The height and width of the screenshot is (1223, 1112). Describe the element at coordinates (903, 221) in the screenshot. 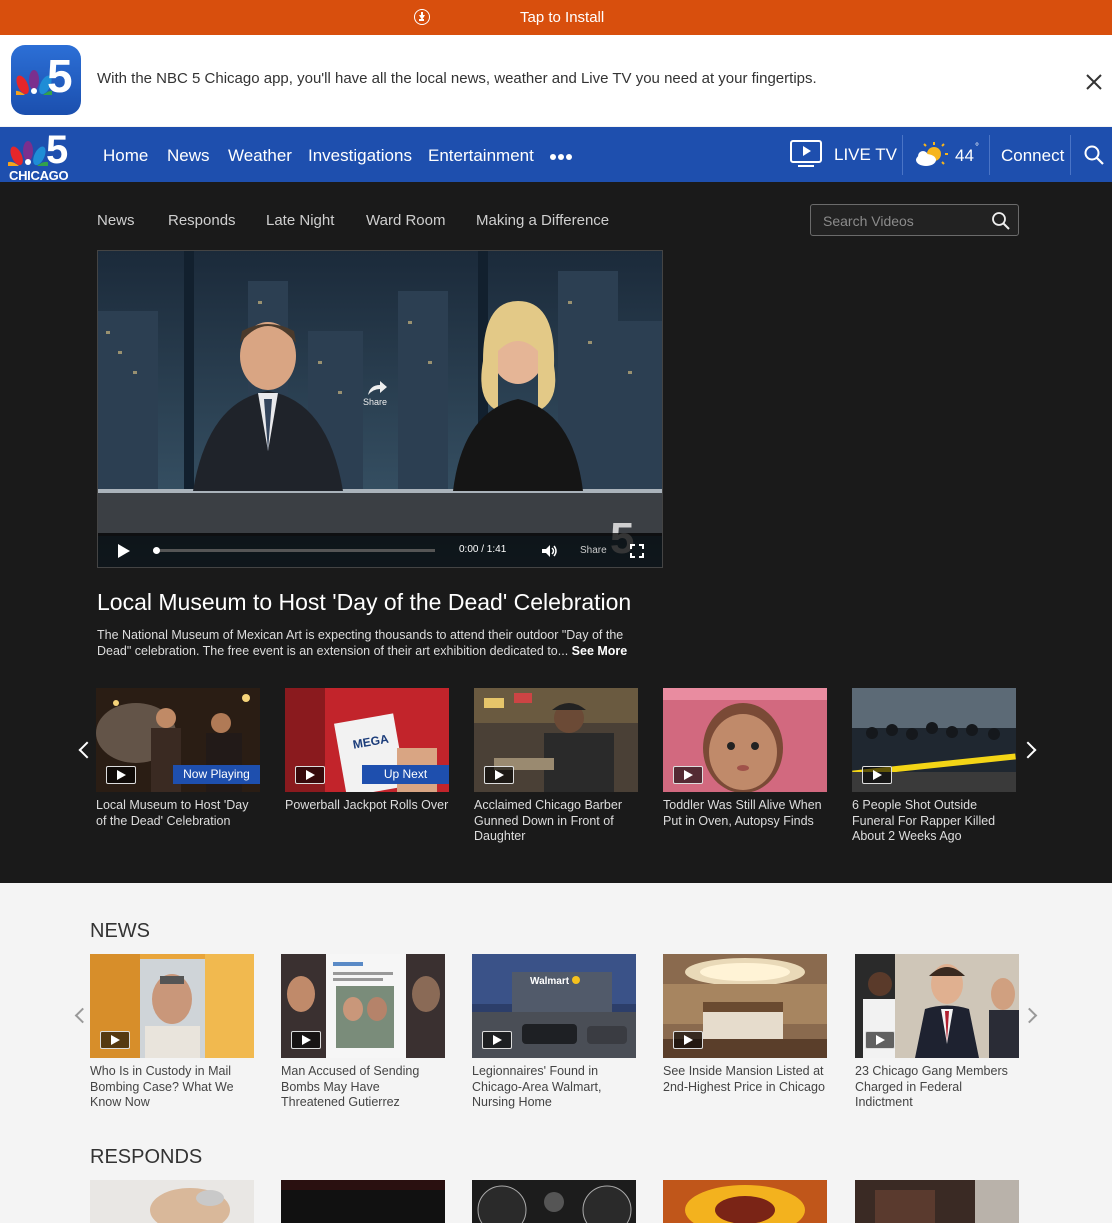

I see `search-videos-input` at that location.